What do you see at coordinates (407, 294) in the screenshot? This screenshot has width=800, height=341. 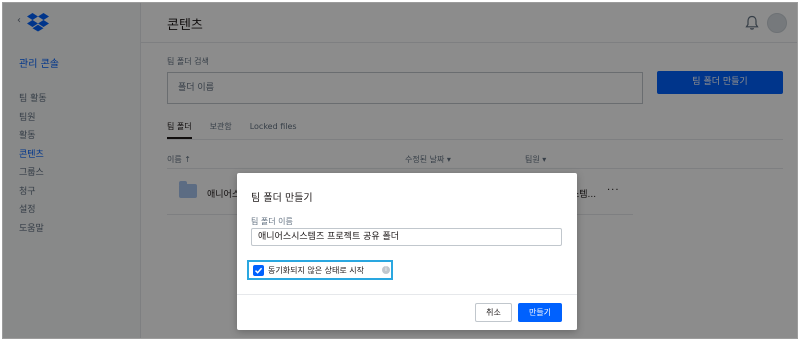 I see `dialog-footer-divider` at bounding box center [407, 294].